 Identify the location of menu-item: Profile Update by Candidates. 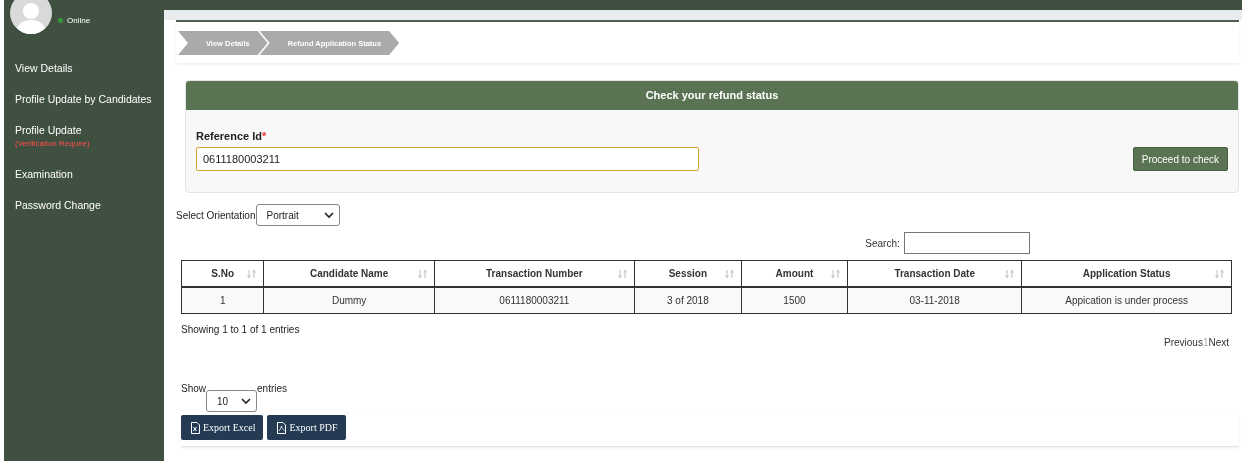
(84, 98).